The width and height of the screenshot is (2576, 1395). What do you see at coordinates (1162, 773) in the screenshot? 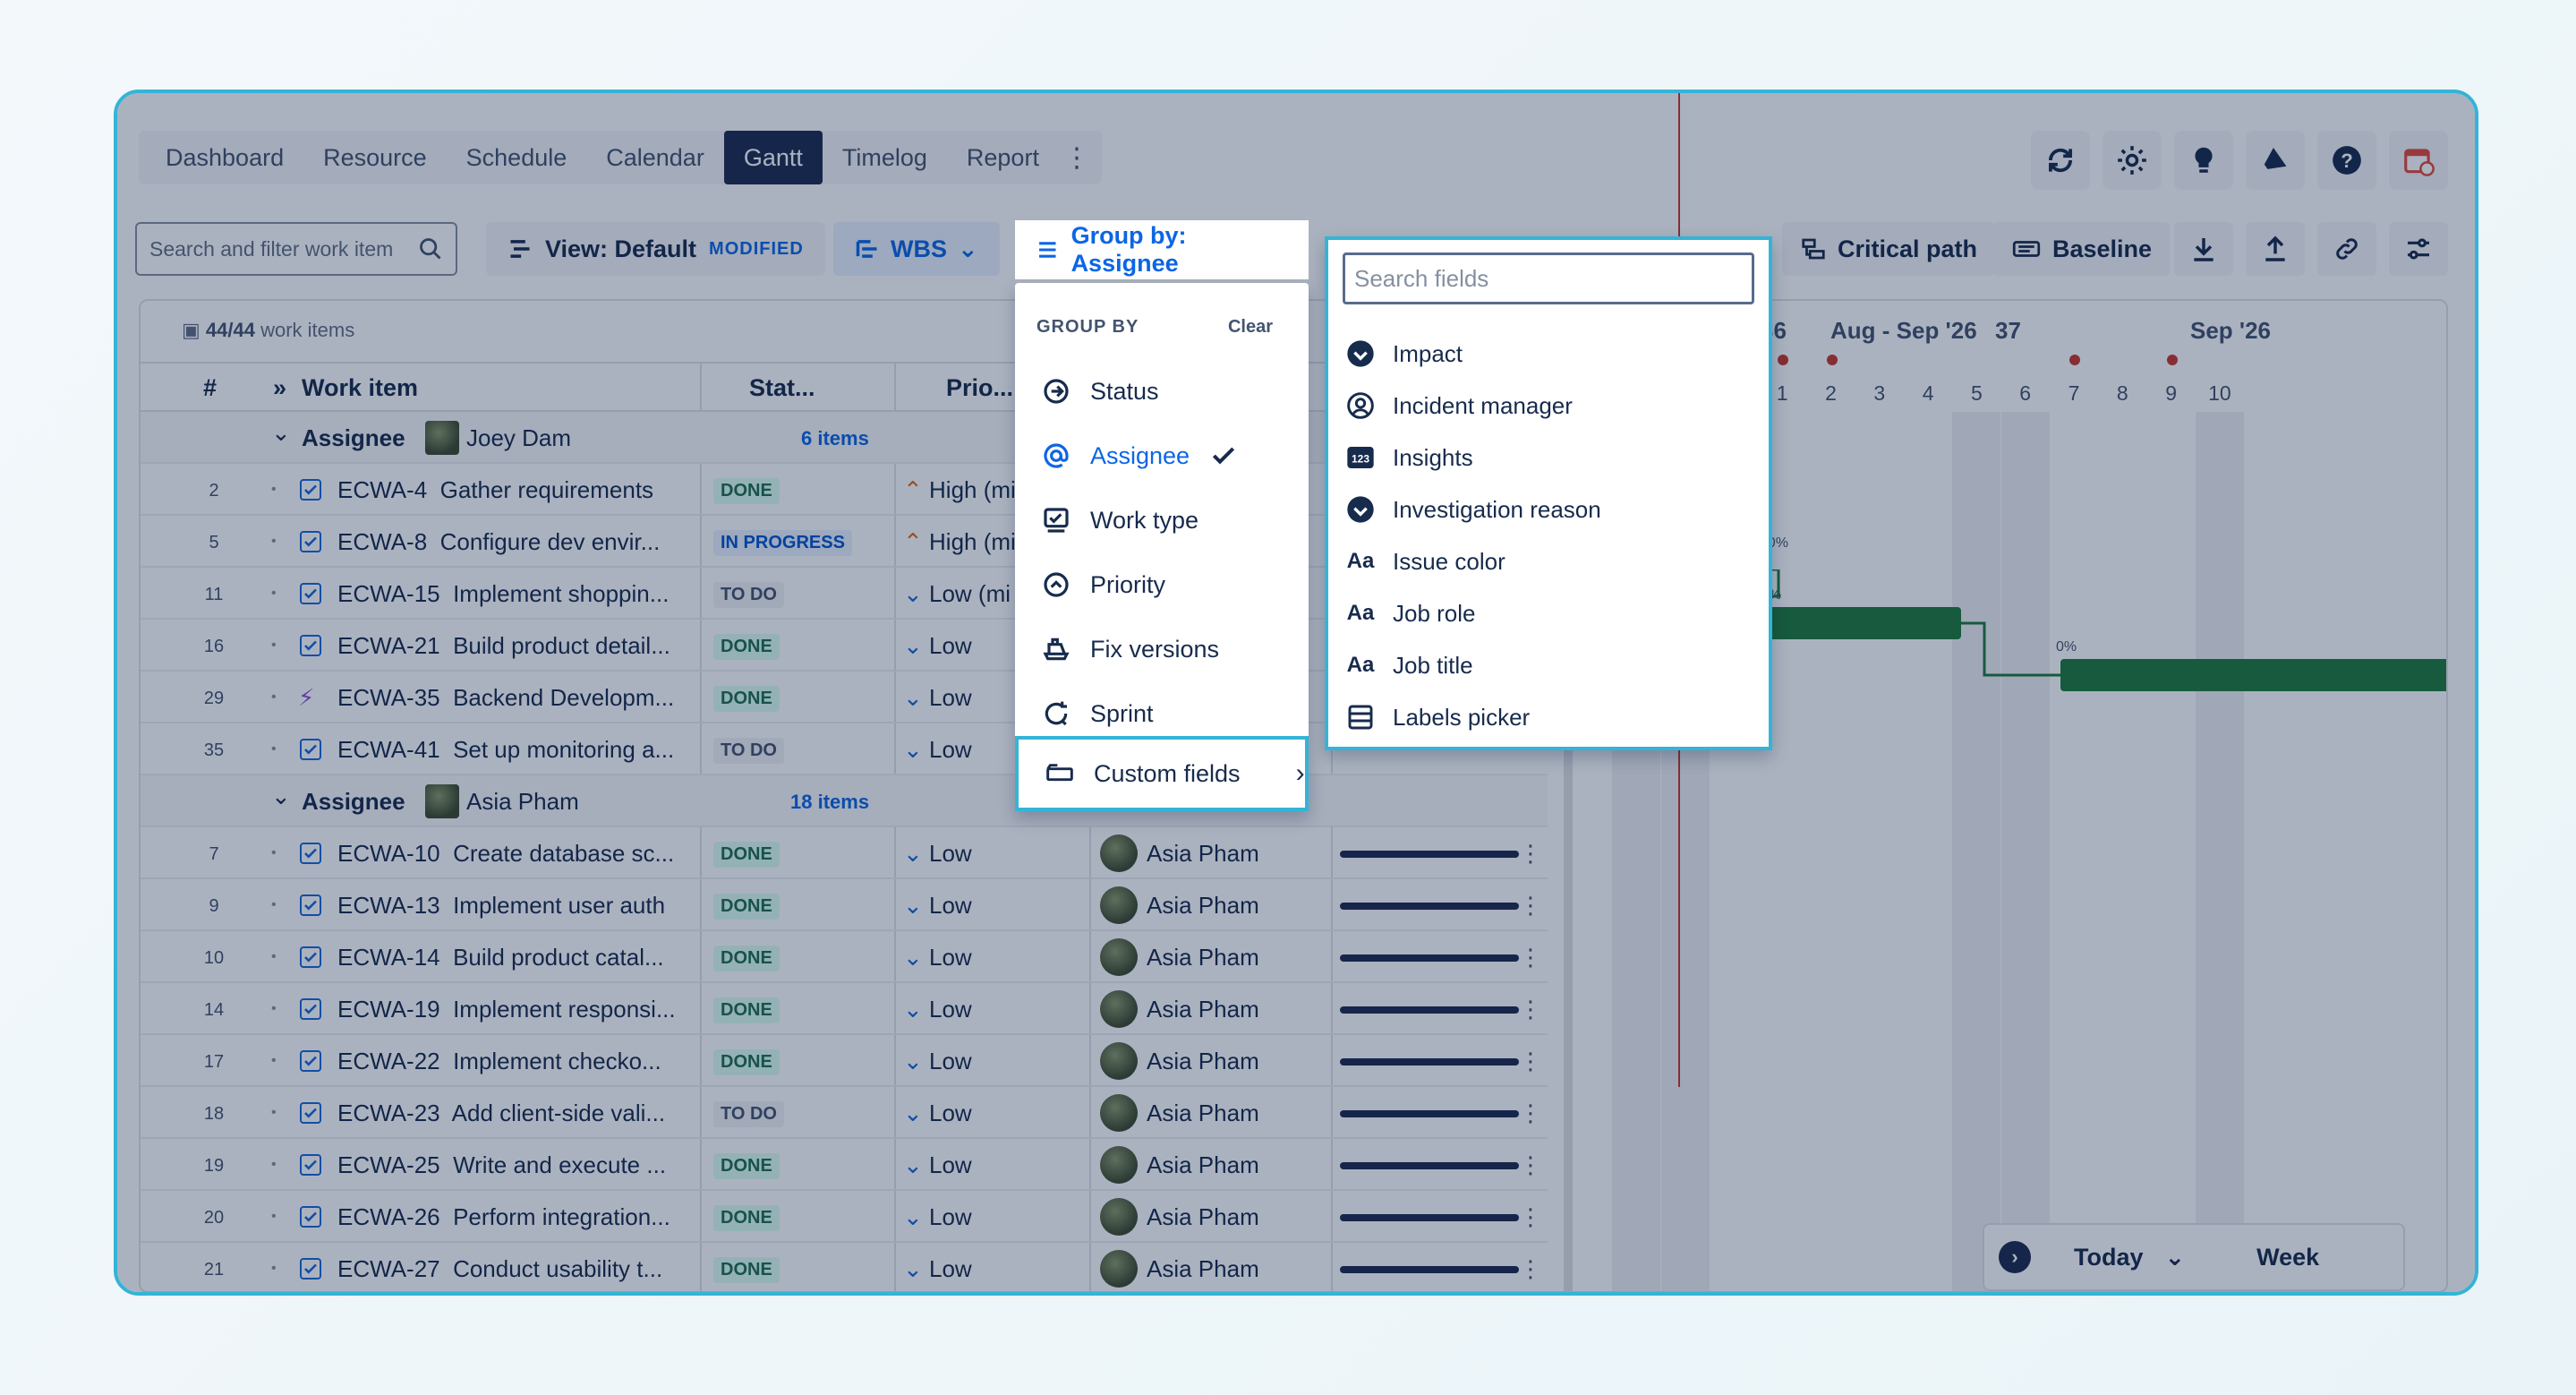
I see `menu-item-custom-fields: Custom fields ›` at bounding box center [1162, 773].